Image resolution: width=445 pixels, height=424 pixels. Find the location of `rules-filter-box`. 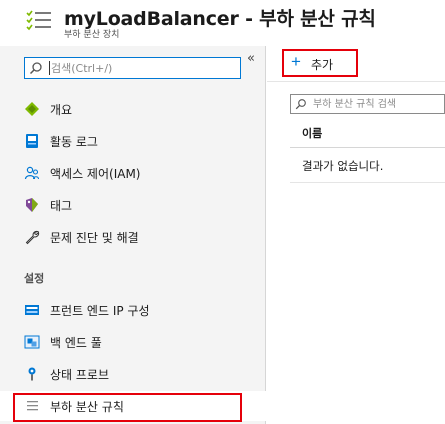

rules-filter-box is located at coordinates (367, 104).